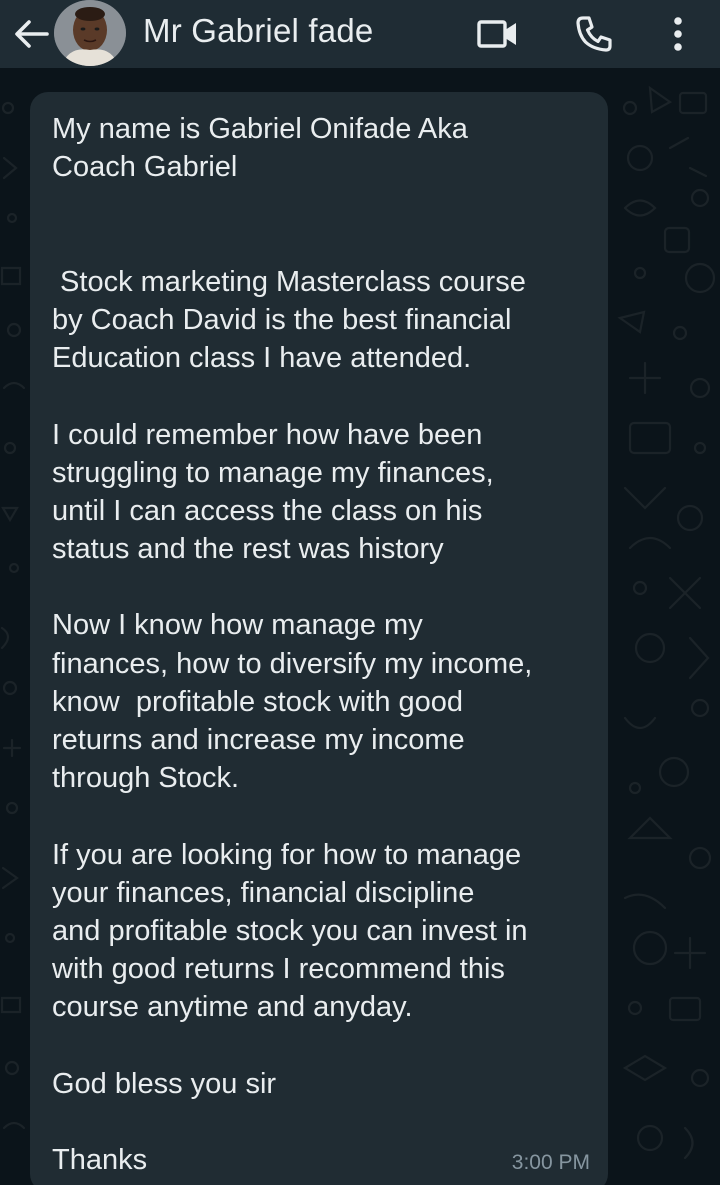 The width and height of the screenshot is (720, 1185). Describe the element at coordinates (262, 358) in the screenshot. I see `message-line: Education class I have attended.` at that location.